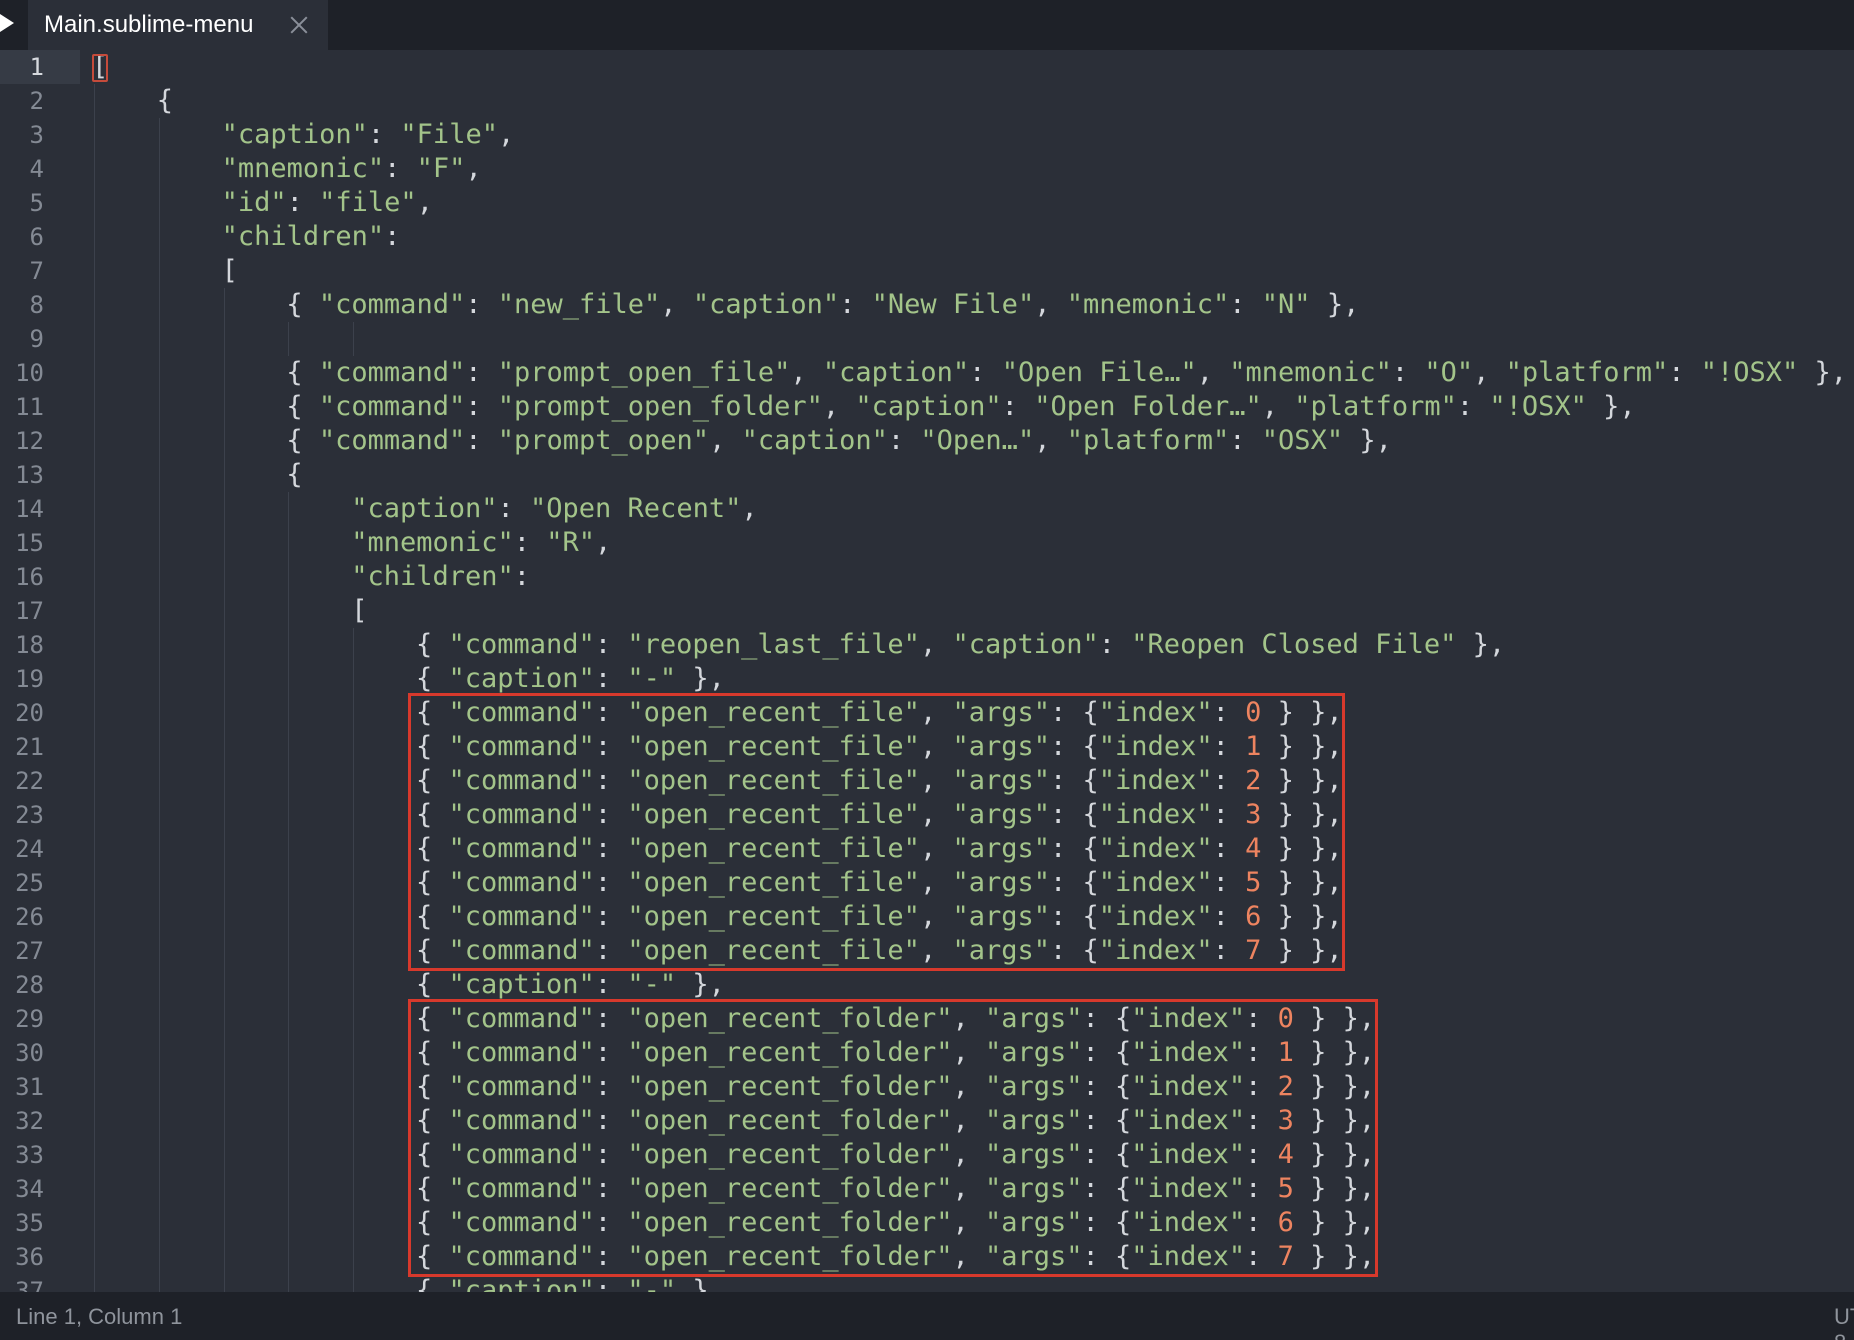  What do you see at coordinates (481, 543) in the screenshot?
I see `code-text: "mnemonic": "R",` at bounding box center [481, 543].